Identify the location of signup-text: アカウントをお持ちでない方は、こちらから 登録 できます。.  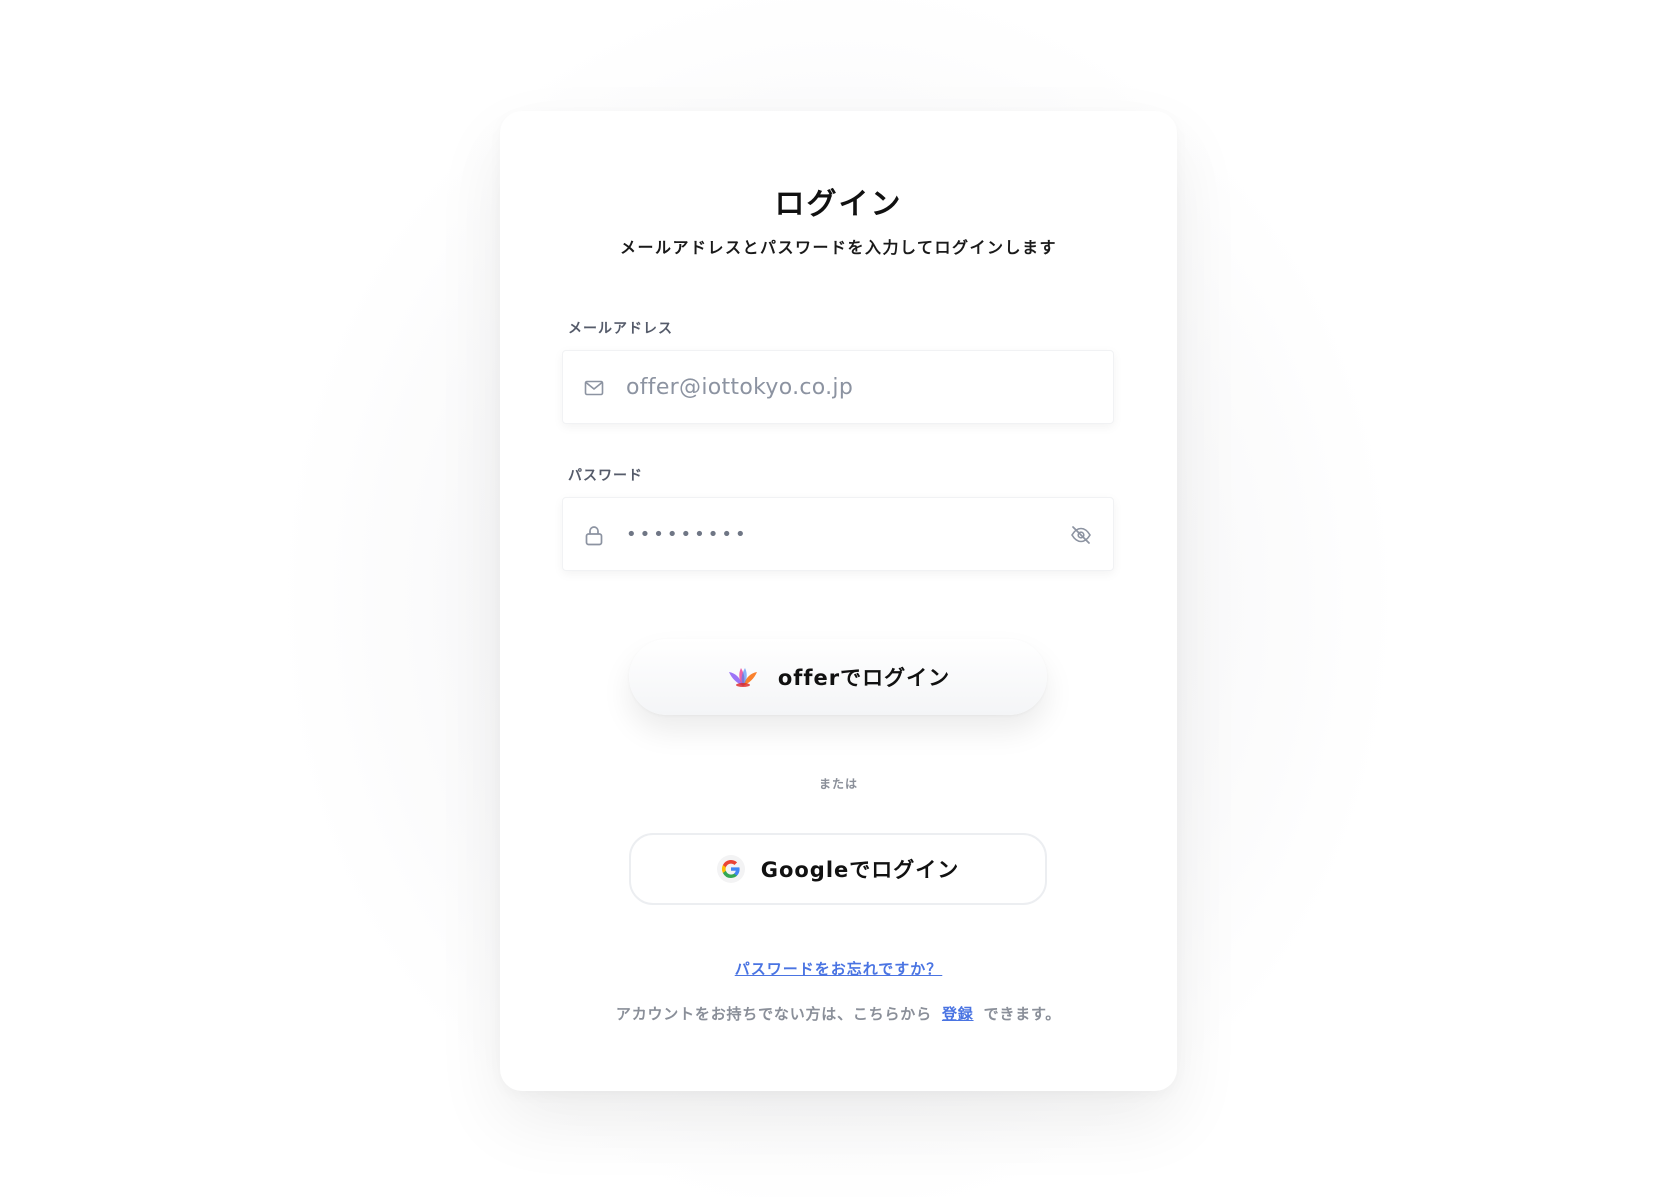
(838, 1013).